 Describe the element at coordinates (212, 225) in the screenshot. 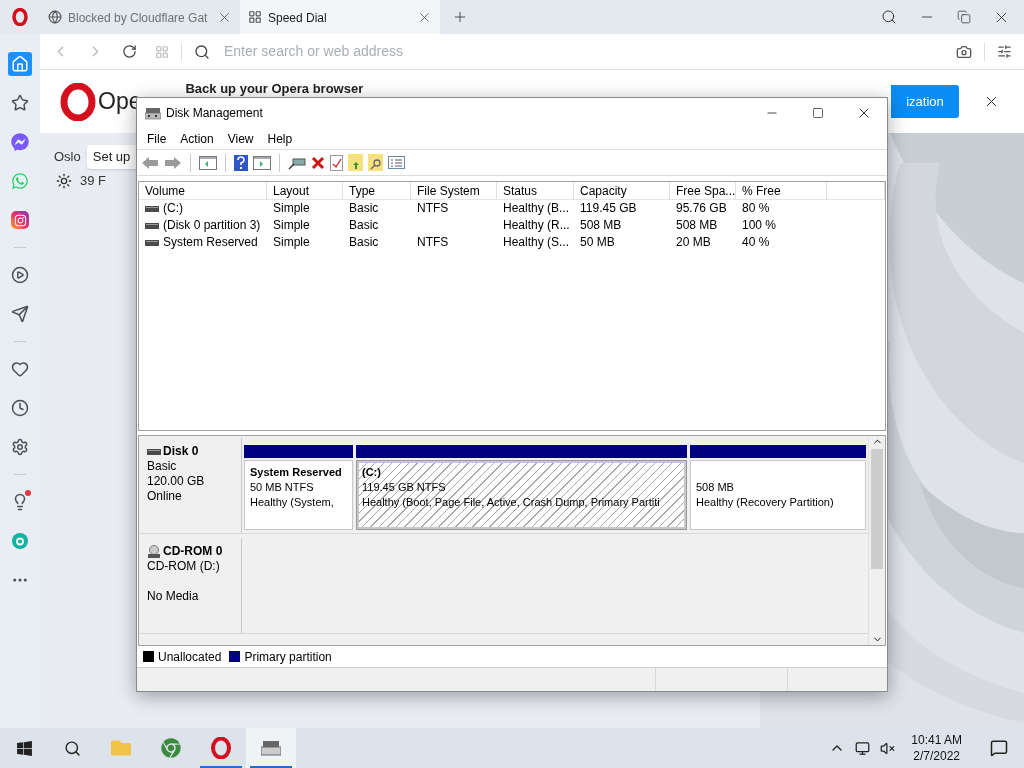

I see `table-cell: (Disk 0 partition 3)` at that location.